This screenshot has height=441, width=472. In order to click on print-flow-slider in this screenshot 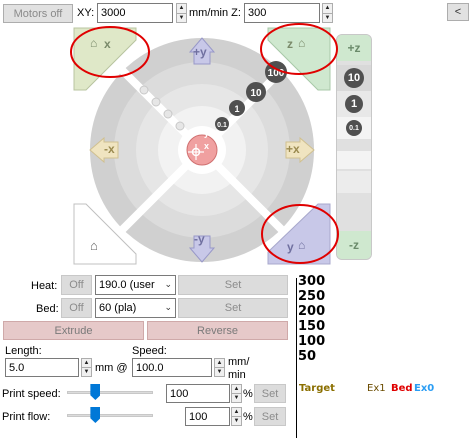, I will do `click(110, 415)`.